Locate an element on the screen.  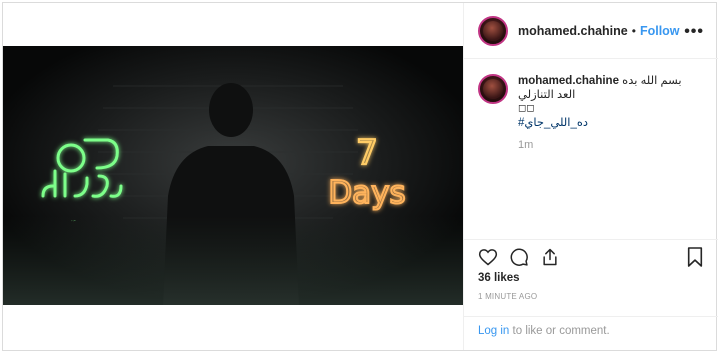
likes-count: 36 likes is located at coordinates (499, 278).